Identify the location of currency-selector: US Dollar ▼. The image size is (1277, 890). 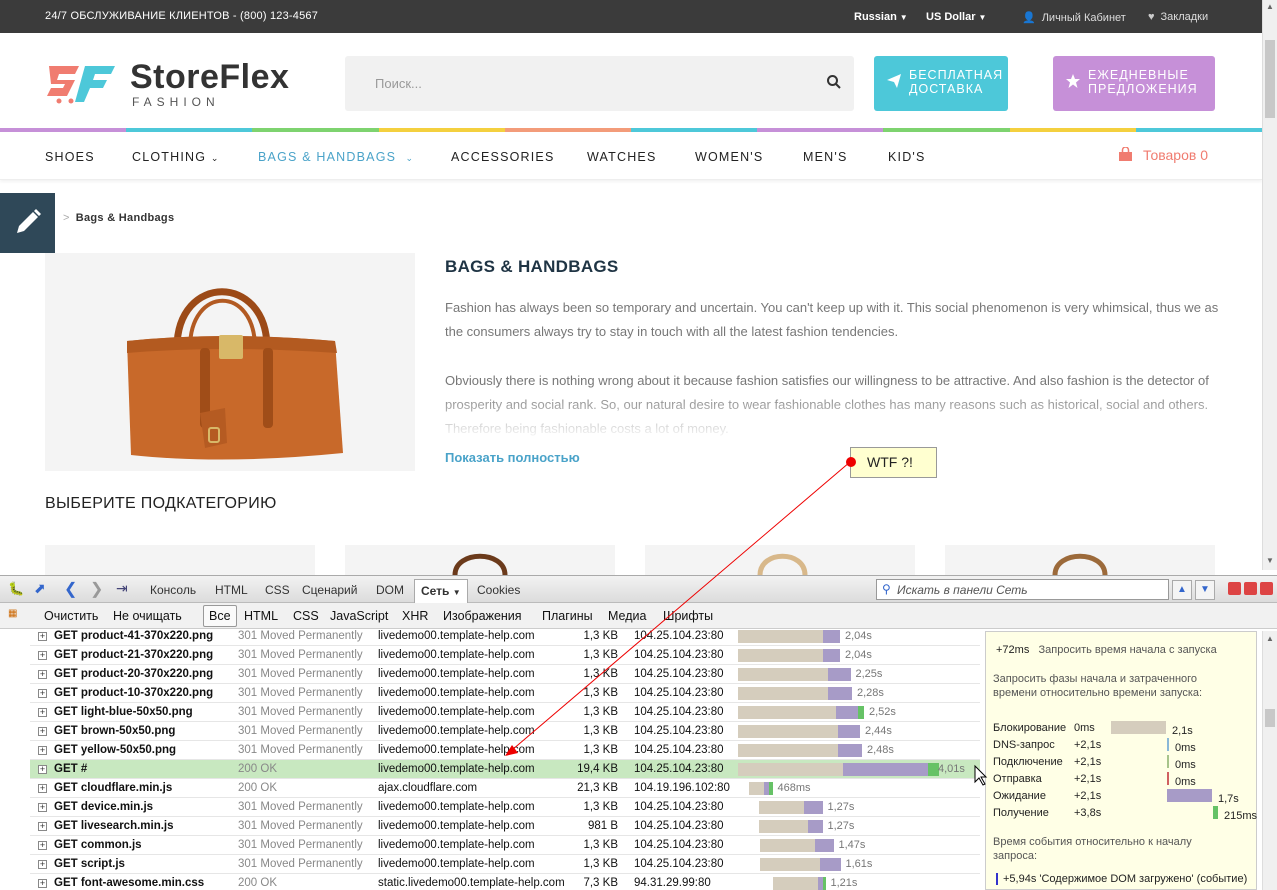
(956, 17).